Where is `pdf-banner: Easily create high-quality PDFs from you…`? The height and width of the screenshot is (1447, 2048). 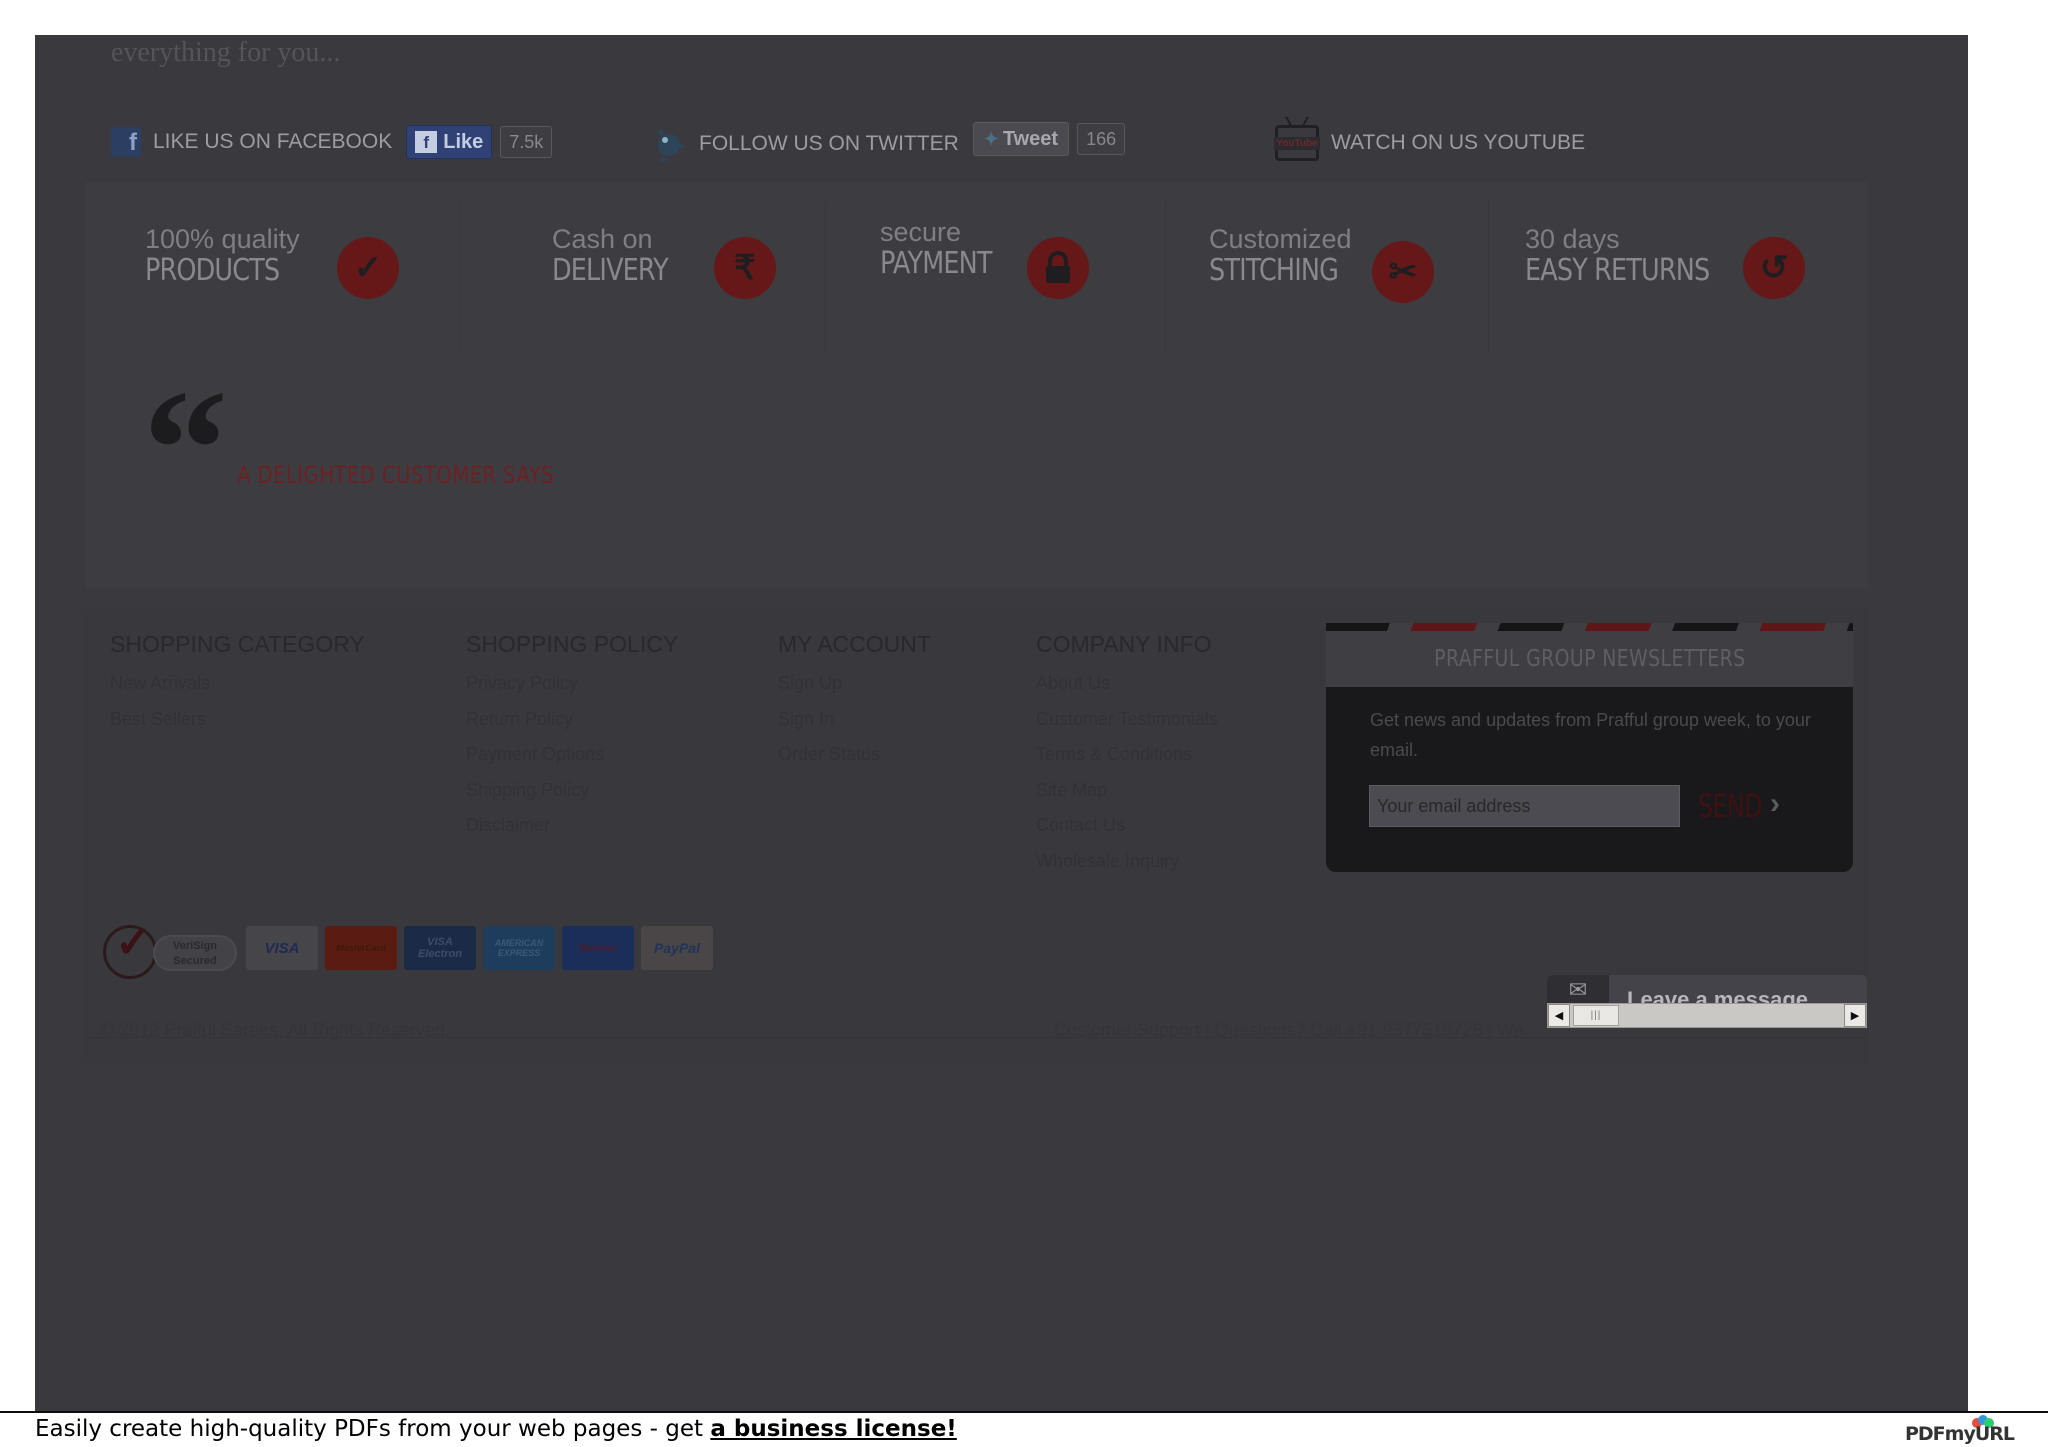
pdf-banner: Easily create high-quality PDFs from you… is located at coordinates (1024, 1429).